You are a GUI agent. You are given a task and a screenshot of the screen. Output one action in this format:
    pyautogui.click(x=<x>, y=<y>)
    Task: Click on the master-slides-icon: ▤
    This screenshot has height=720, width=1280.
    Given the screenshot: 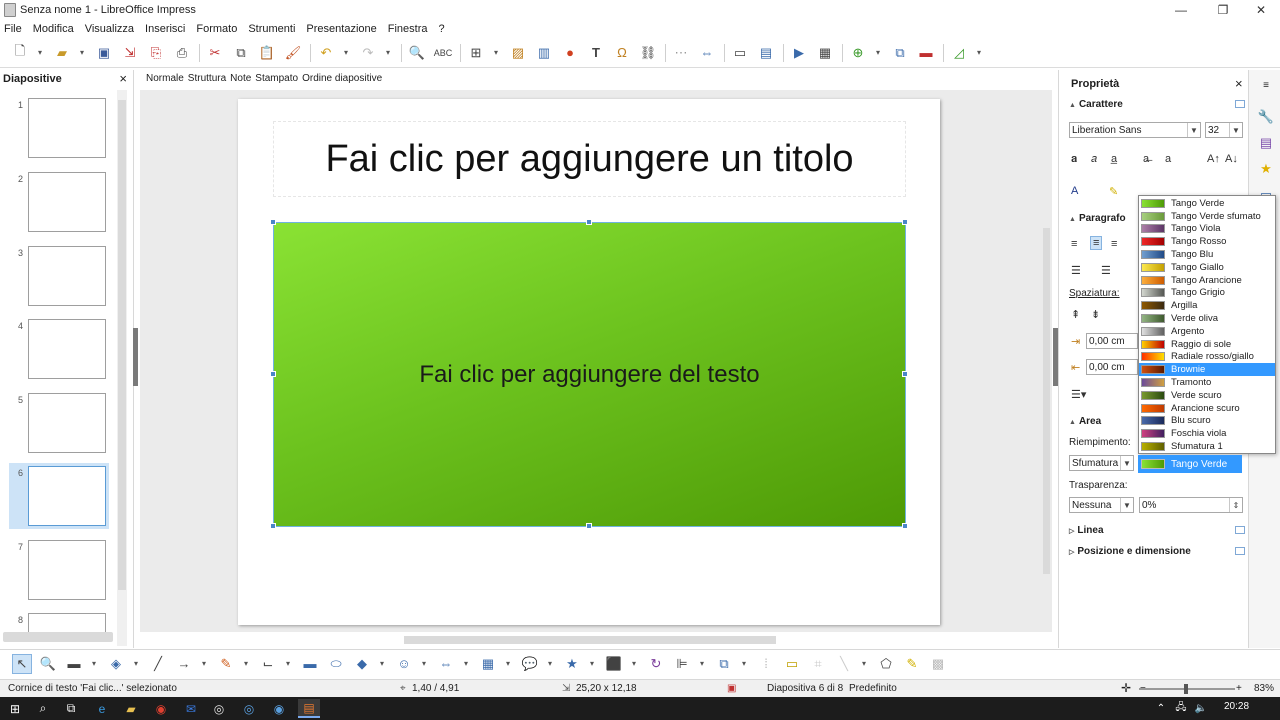 What is the action you would take?
    pyautogui.click(x=1266, y=143)
    